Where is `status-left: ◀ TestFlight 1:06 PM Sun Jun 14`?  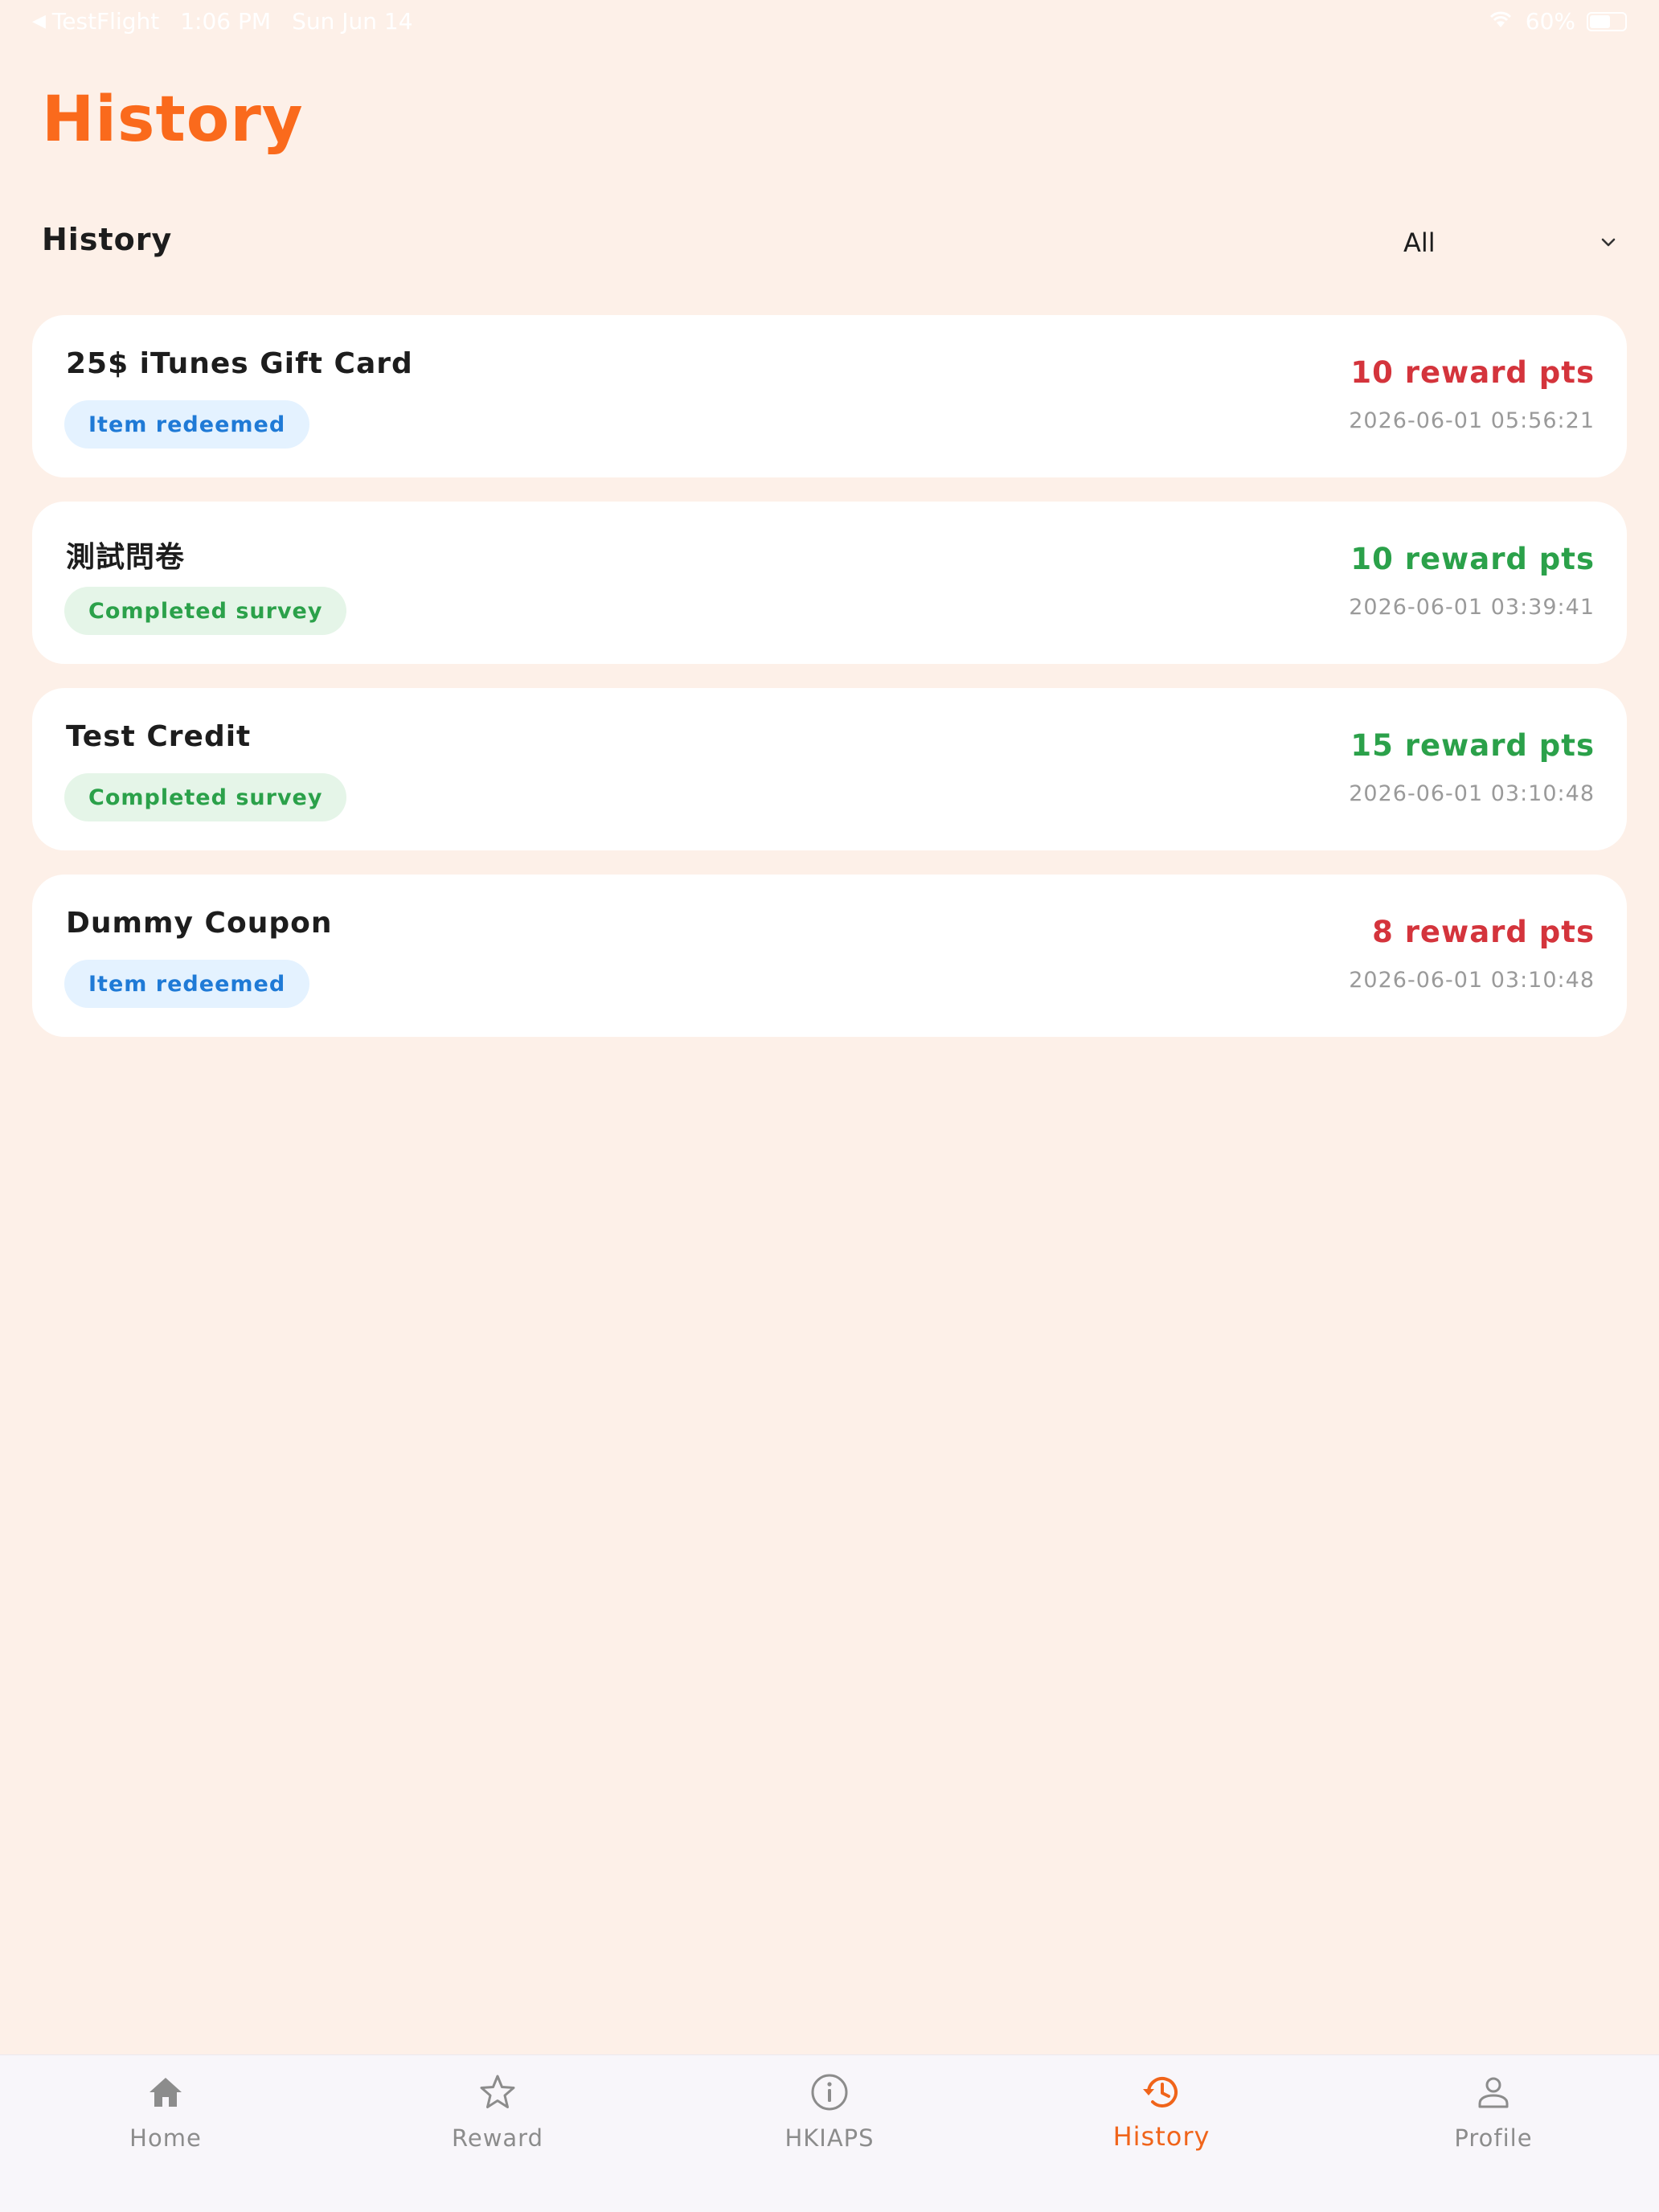
status-left: ◀ TestFlight 1:06 PM Sun Jun 14 is located at coordinates (222, 21).